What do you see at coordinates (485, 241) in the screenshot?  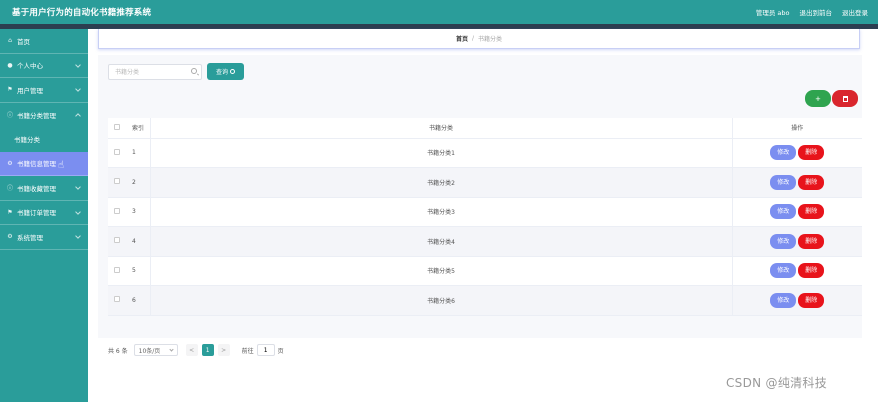 I see `table-row: 4 书籍分类4 修改 删除` at bounding box center [485, 241].